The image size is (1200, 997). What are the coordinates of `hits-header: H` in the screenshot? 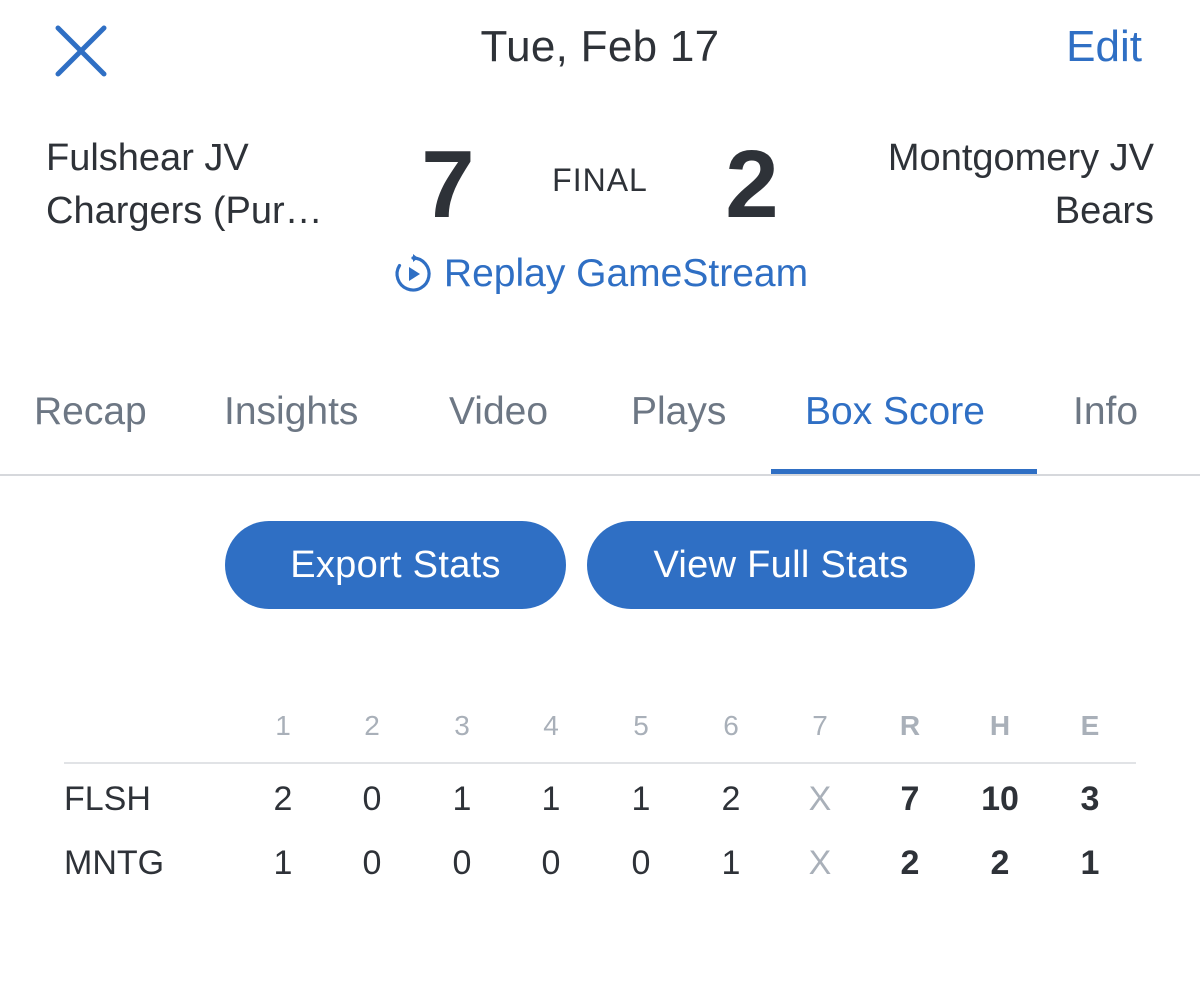 It's located at (1000, 725).